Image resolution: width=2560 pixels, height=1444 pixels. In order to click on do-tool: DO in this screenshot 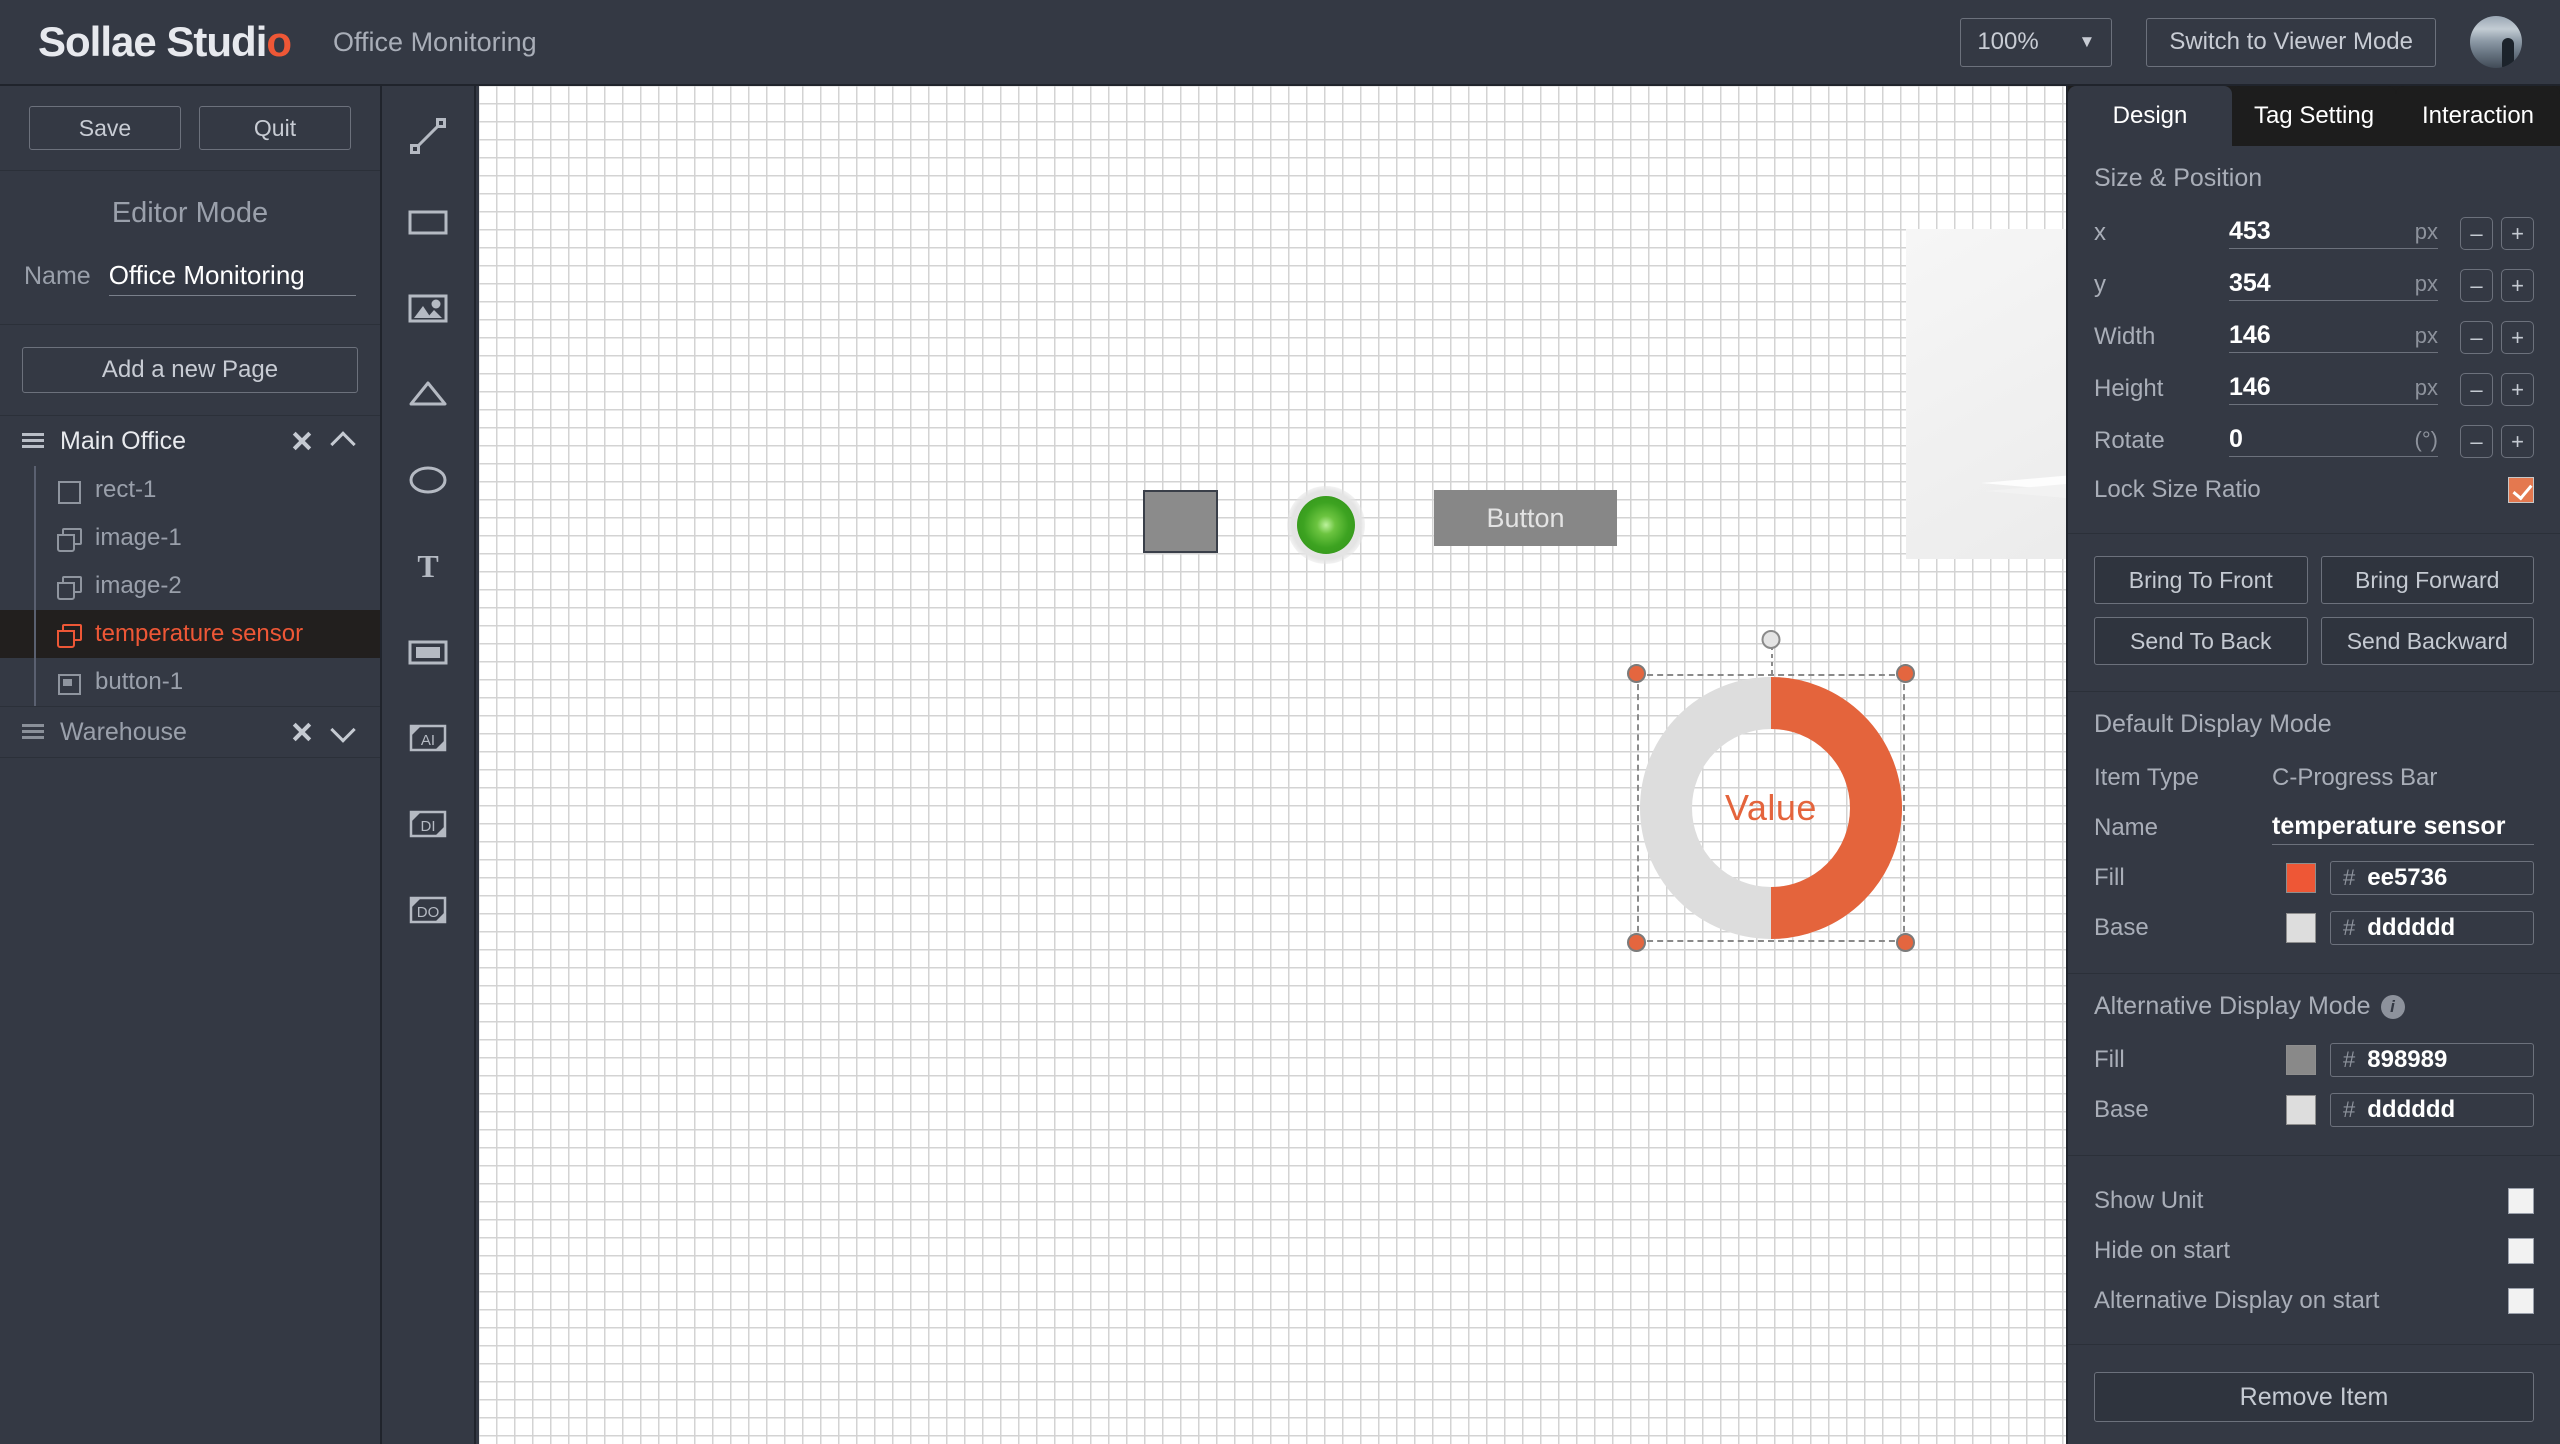, I will do `click(428, 910)`.